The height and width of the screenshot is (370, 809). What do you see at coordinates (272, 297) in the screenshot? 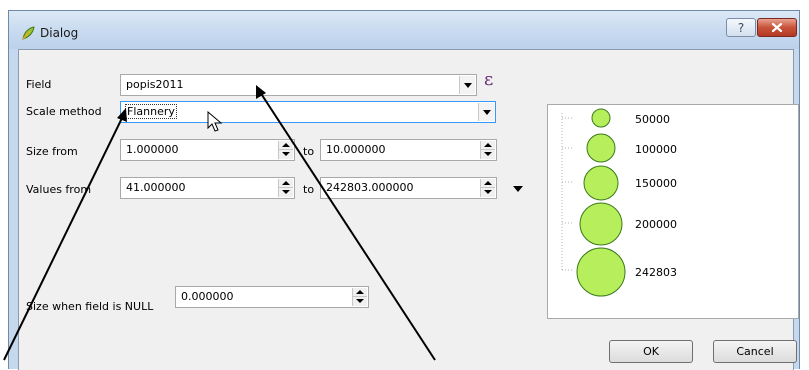
I see `null-size-spinbox: 0.000000` at bounding box center [272, 297].